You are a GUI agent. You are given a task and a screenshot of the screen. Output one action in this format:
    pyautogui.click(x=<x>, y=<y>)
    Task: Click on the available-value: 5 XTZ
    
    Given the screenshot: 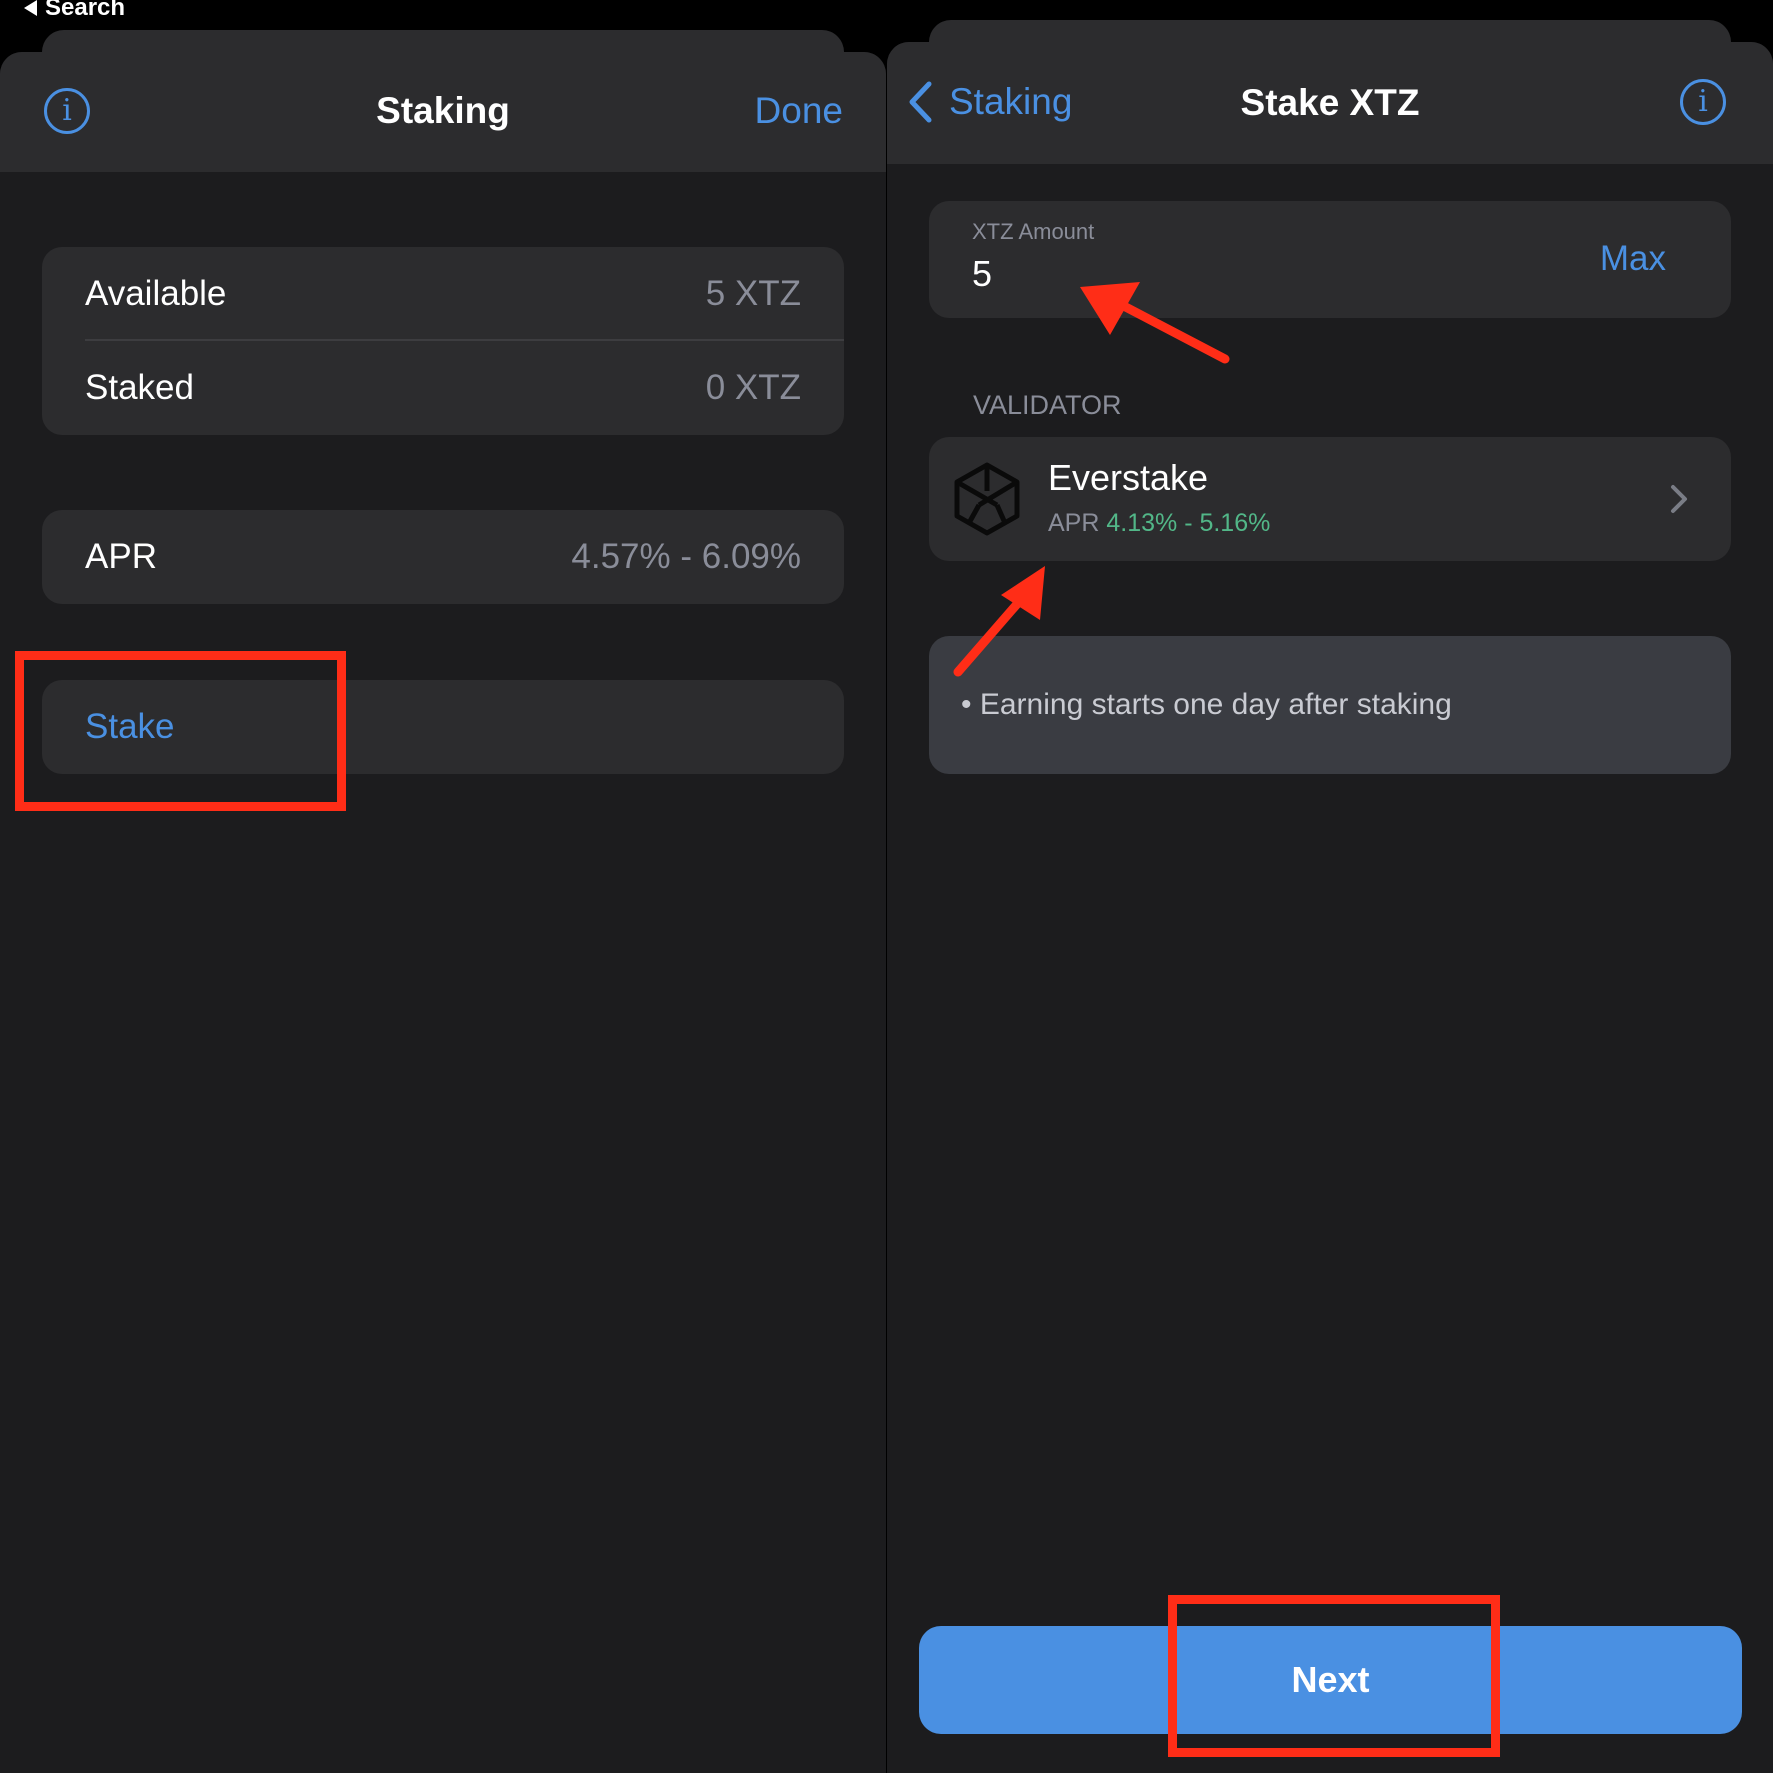 What is the action you would take?
    pyautogui.click(x=753, y=293)
    